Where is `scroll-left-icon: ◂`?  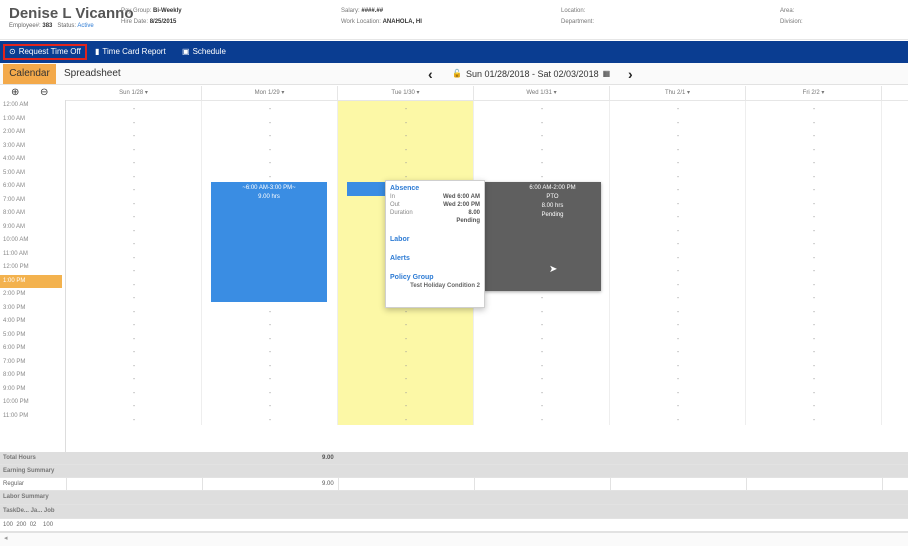
scroll-left-icon: ◂ is located at coordinates (6, 538).